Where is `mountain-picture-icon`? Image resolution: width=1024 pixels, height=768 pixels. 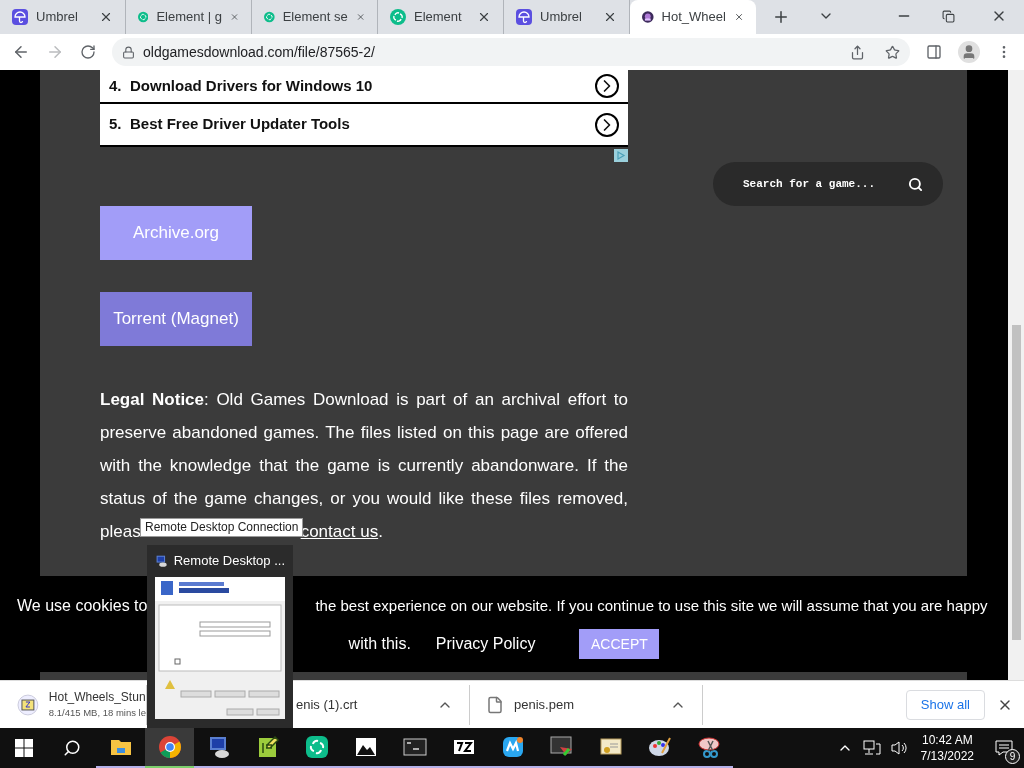
mountain-picture-icon is located at coordinates (365, 747).